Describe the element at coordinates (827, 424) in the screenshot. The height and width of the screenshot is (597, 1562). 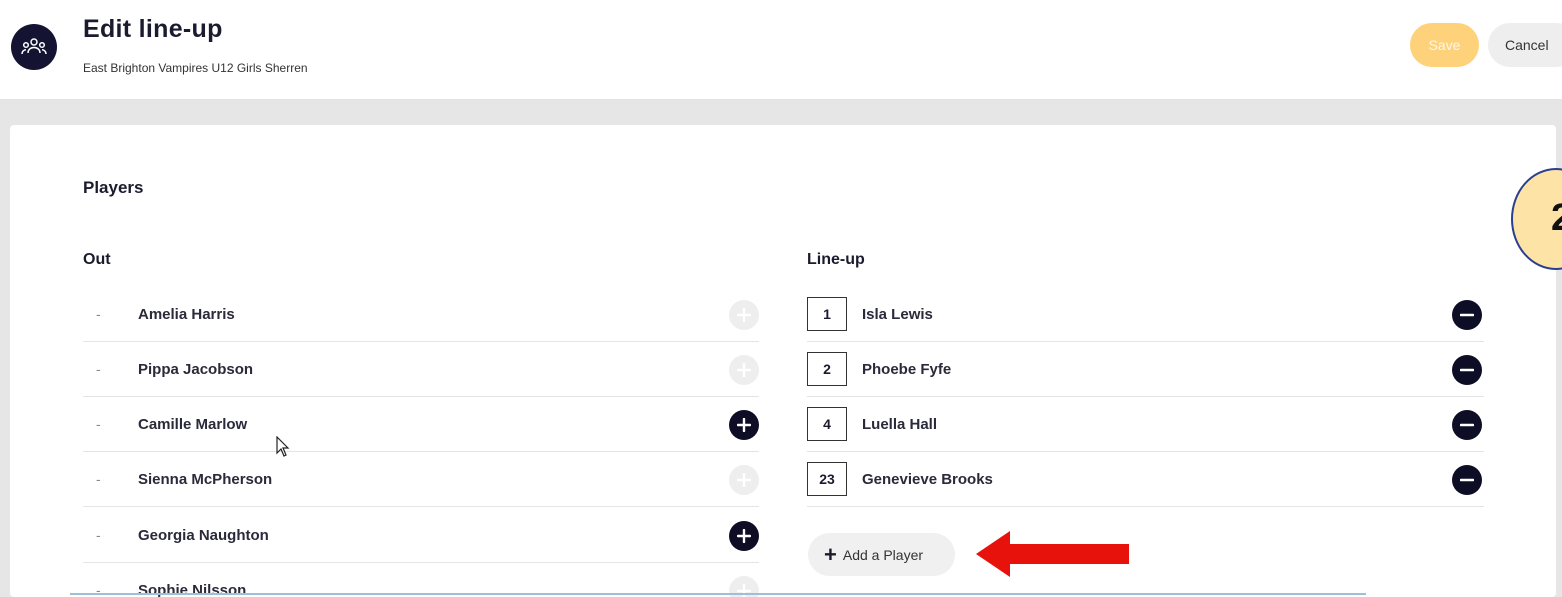
I see `jersey-number: 4` at that location.